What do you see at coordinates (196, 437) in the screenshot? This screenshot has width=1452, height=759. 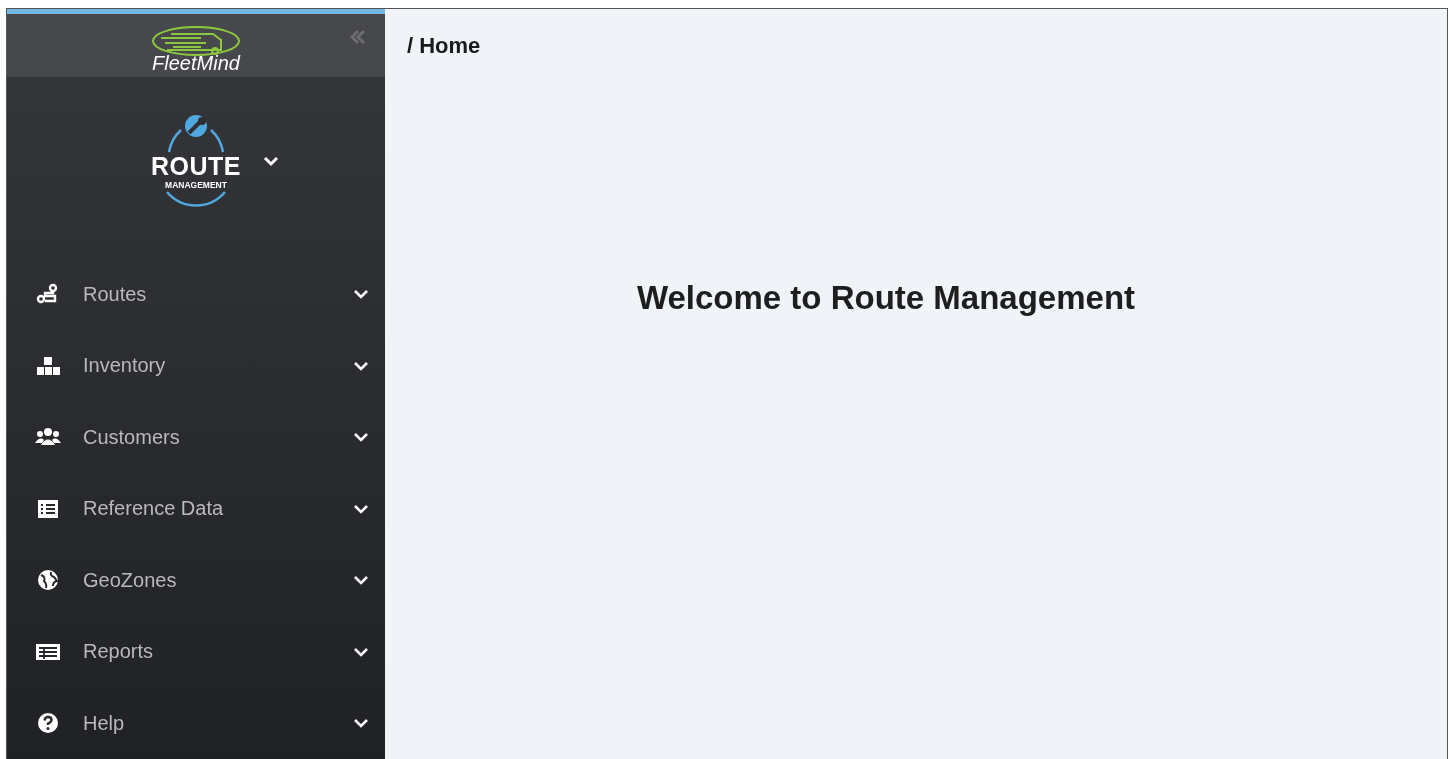 I see `menu-item: Customers` at bounding box center [196, 437].